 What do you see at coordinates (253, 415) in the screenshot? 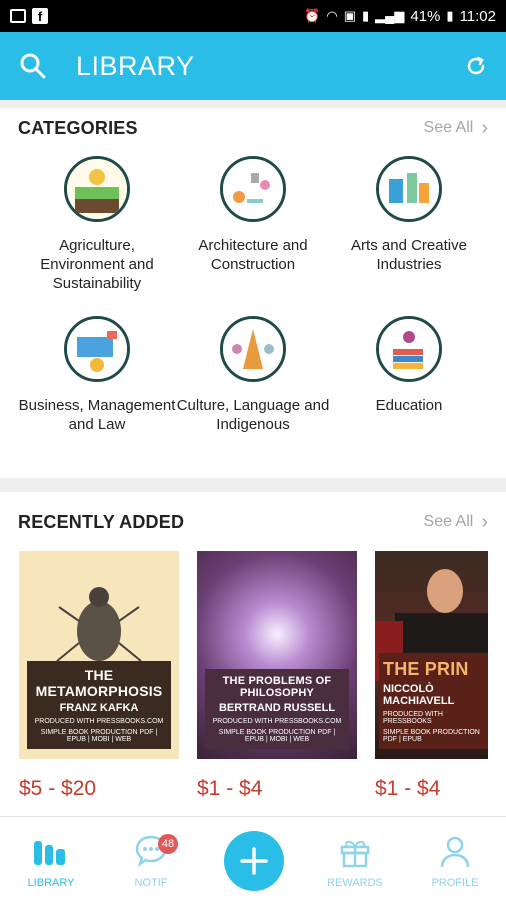
I see `category-label: Culture, Language and Indigenous` at bounding box center [253, 415].